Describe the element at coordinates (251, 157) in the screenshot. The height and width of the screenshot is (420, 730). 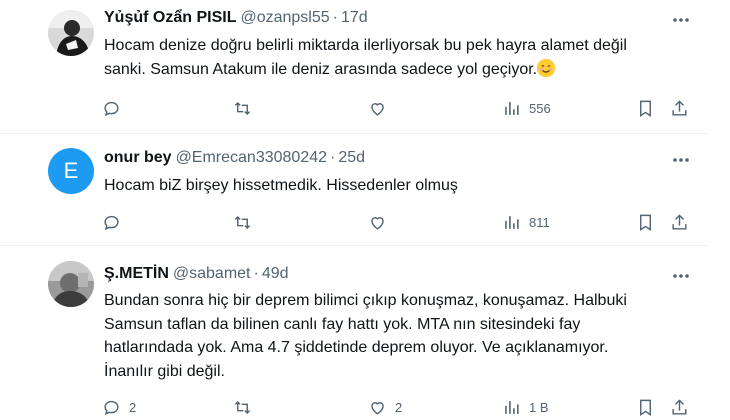
I see `author-handle: @Emrecan33080242` at that location.